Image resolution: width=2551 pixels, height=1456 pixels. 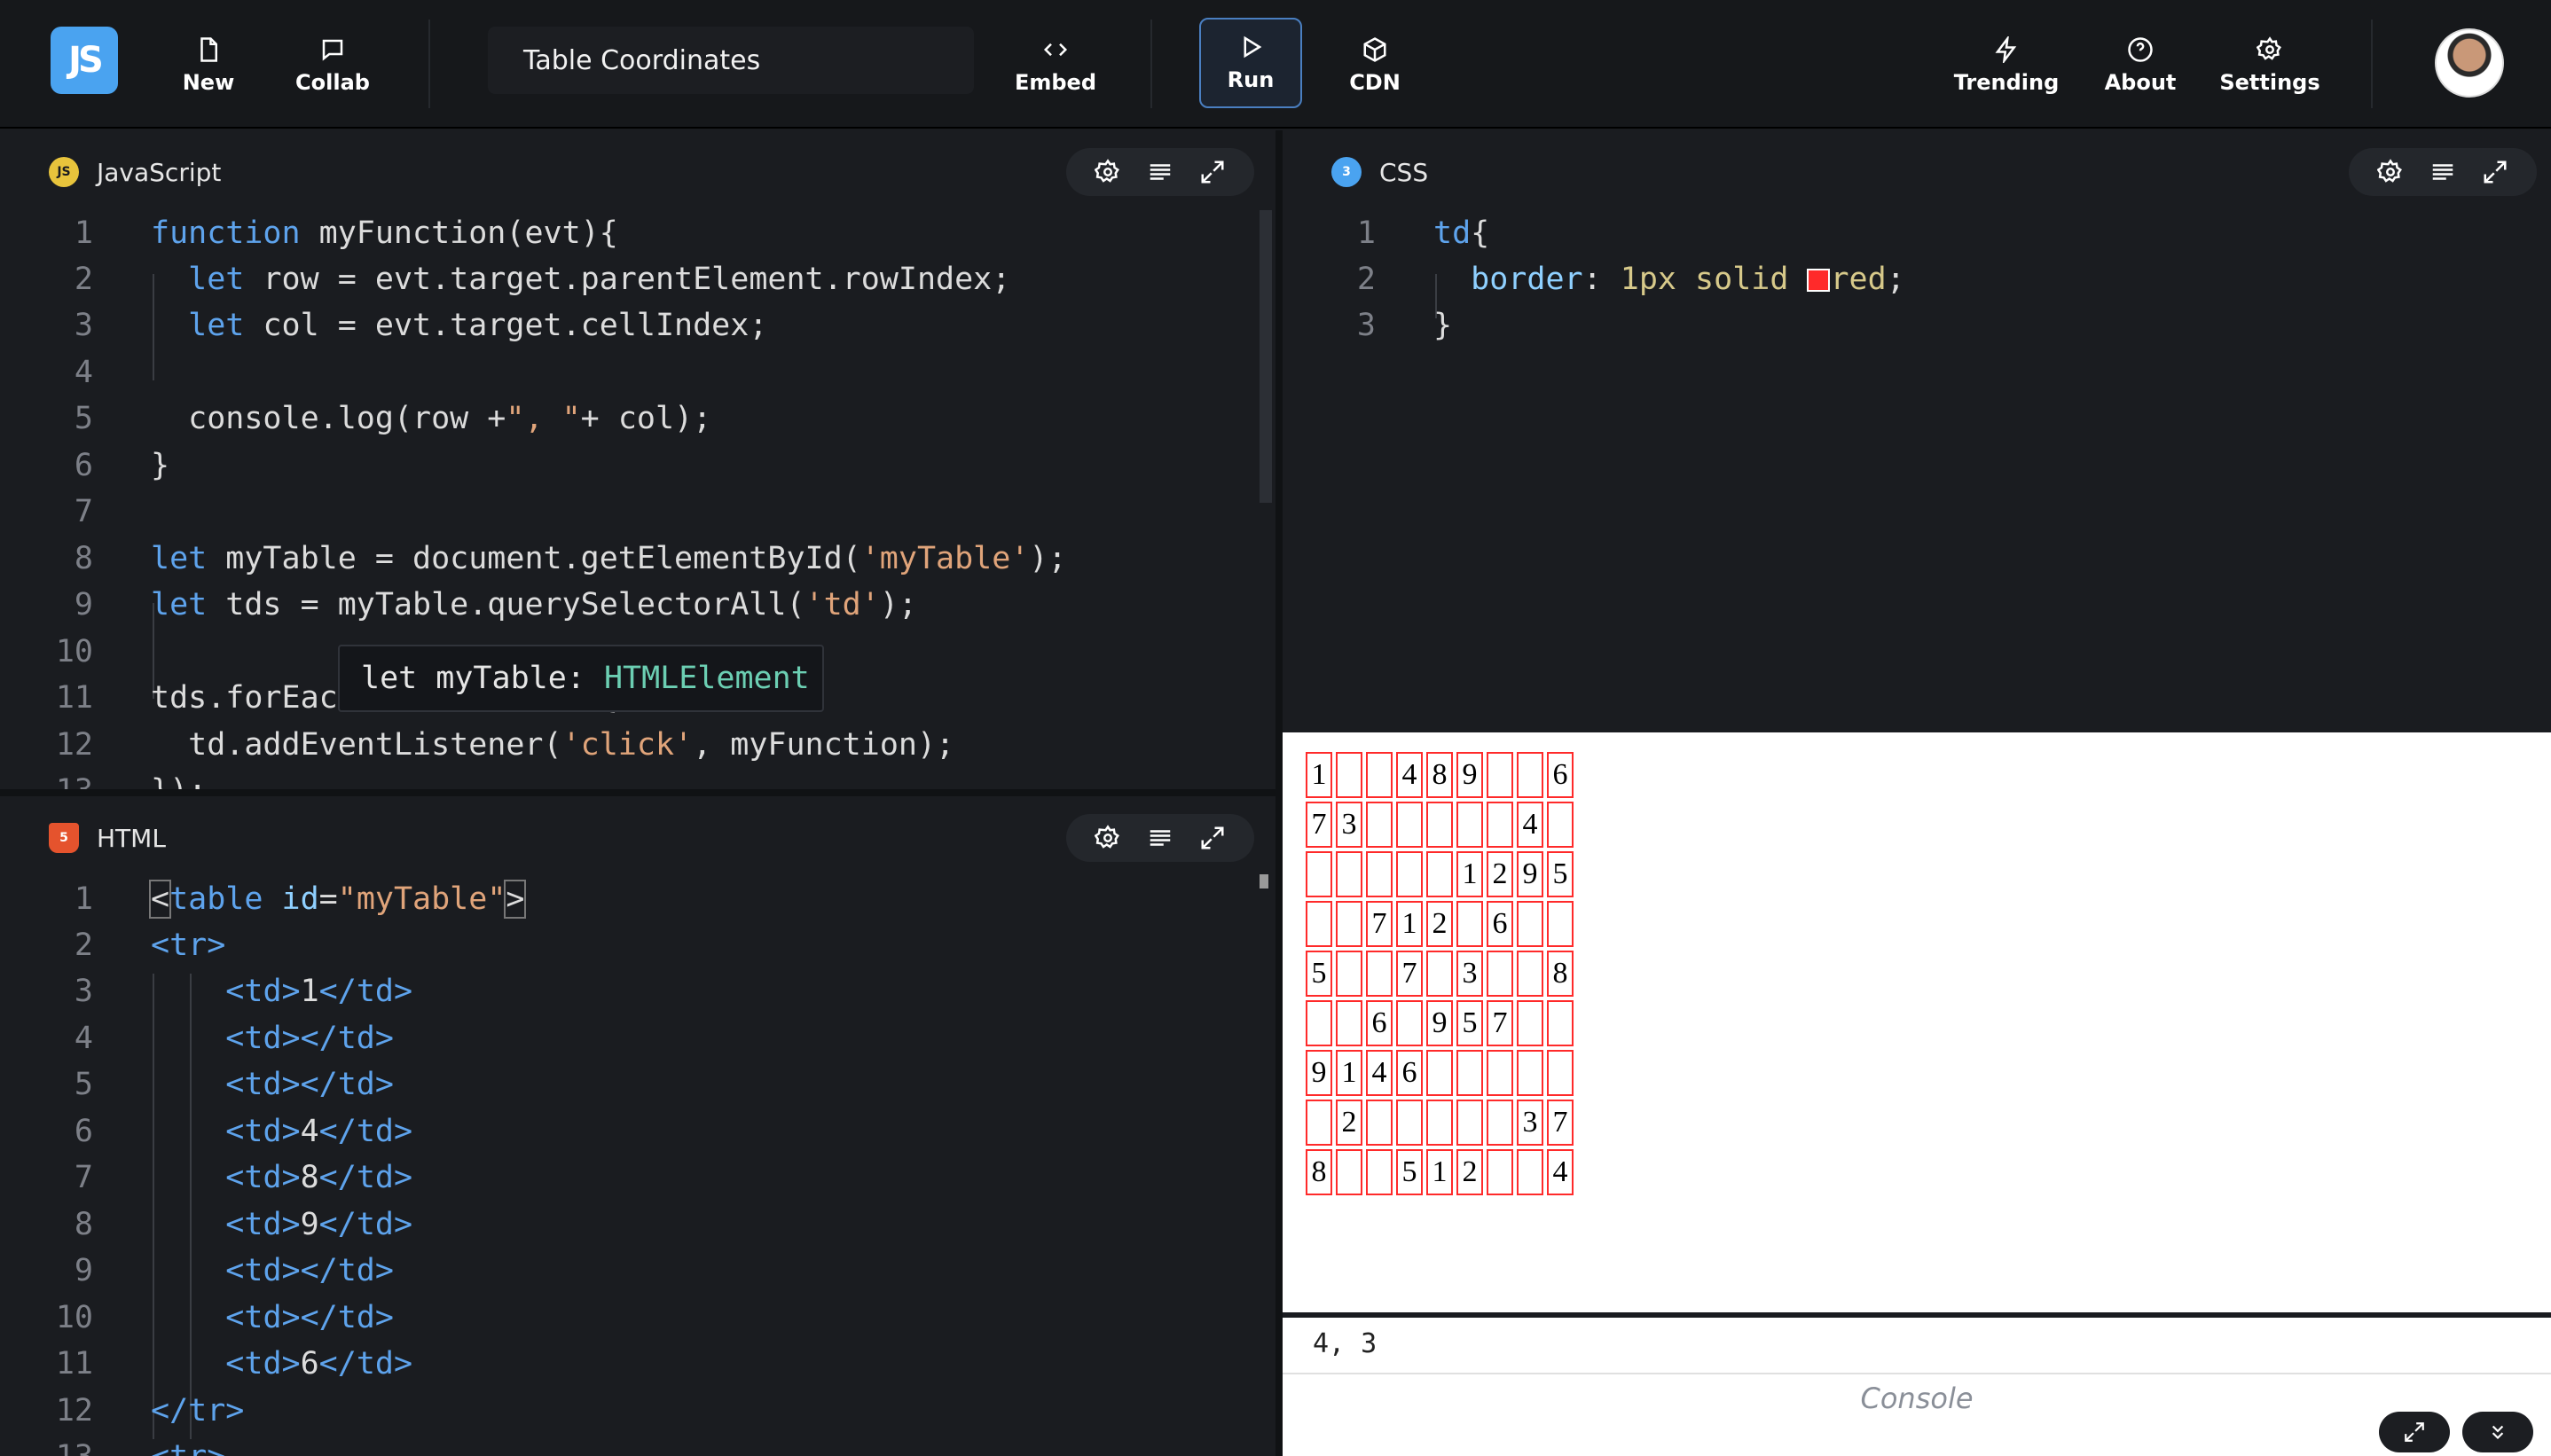 What do you see at coordinates (2269, 65) in the screenshot?
I see `settings-button: Settings` at bounding box center [2269, 65].